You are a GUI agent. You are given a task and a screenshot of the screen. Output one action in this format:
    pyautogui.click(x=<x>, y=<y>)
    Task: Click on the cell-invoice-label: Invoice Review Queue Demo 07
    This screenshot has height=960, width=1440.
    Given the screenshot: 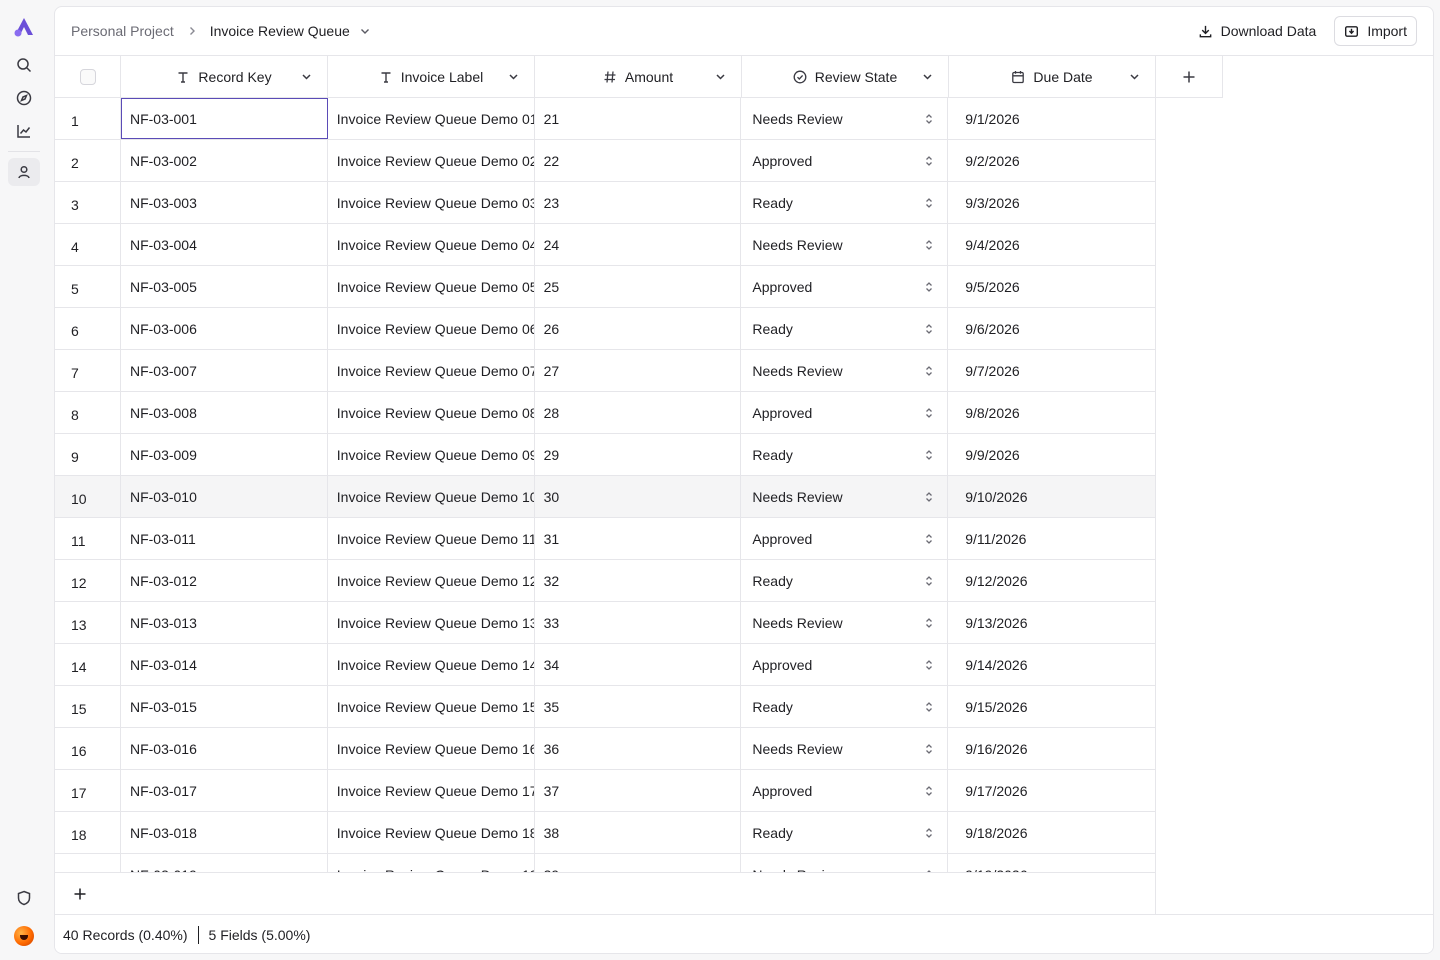 What is the action you would take?
    pyautogui.click(x=431, y=370)
    